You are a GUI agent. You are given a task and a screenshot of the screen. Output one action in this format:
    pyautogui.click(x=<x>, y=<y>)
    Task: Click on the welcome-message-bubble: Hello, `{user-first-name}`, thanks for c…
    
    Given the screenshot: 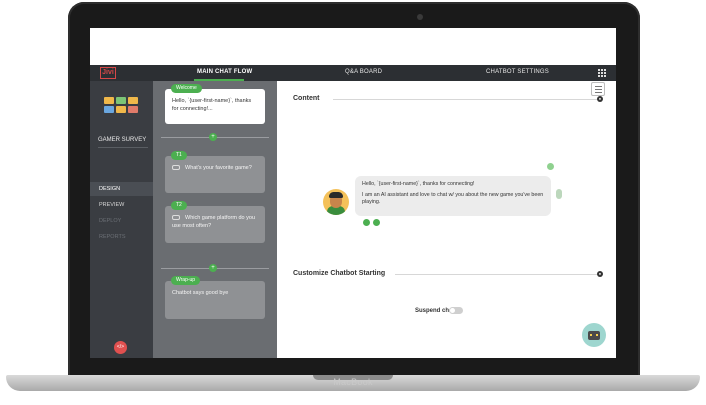 What is the action you would take?
    pyautogui.click(x=453, y=196)
    